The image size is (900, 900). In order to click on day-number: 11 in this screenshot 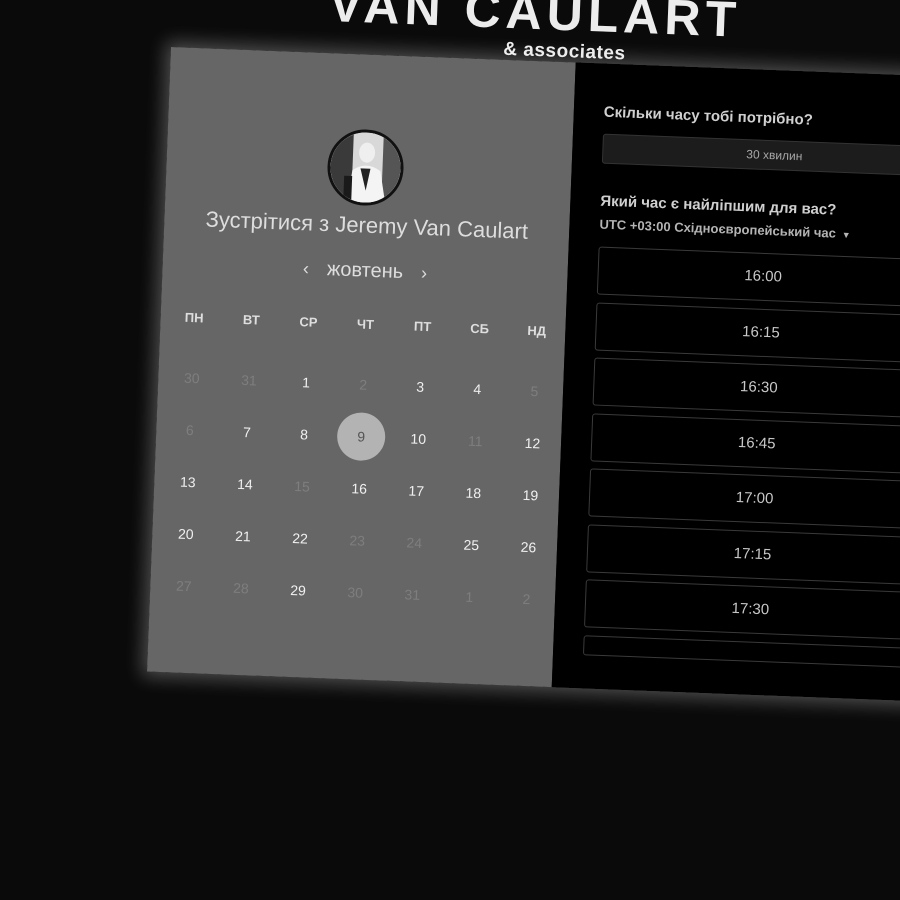, I will do `click(475, 441)`.